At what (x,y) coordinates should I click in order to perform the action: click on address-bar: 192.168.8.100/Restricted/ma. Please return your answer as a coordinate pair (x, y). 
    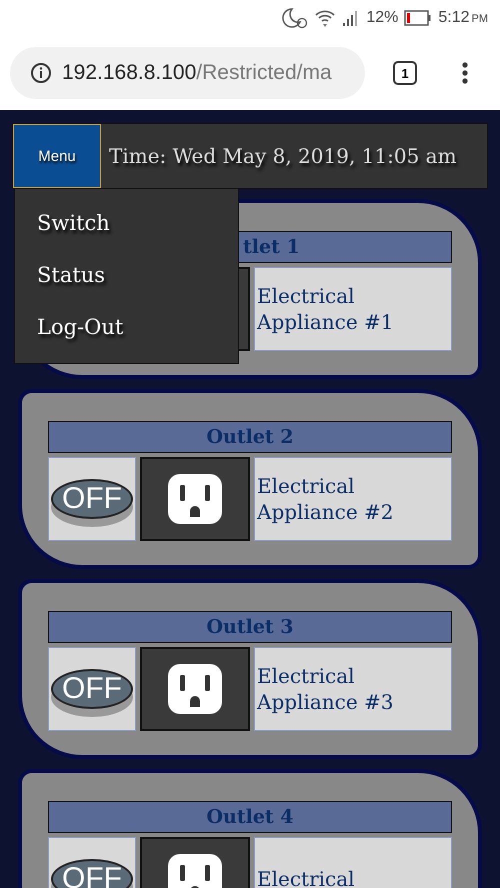
    Looking at the image, I should click on (187, 73).